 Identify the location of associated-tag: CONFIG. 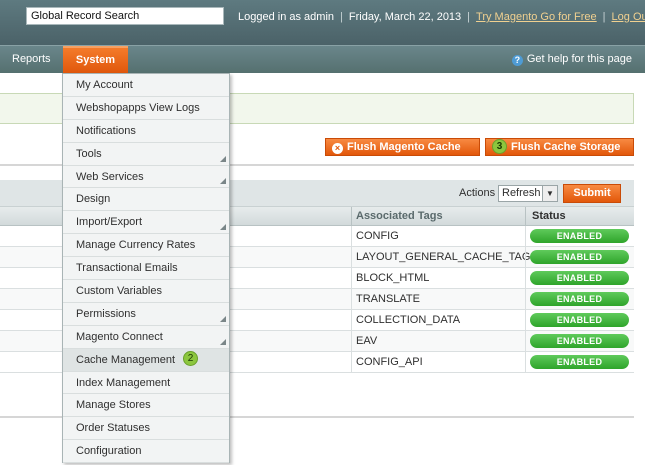
(377, 236).